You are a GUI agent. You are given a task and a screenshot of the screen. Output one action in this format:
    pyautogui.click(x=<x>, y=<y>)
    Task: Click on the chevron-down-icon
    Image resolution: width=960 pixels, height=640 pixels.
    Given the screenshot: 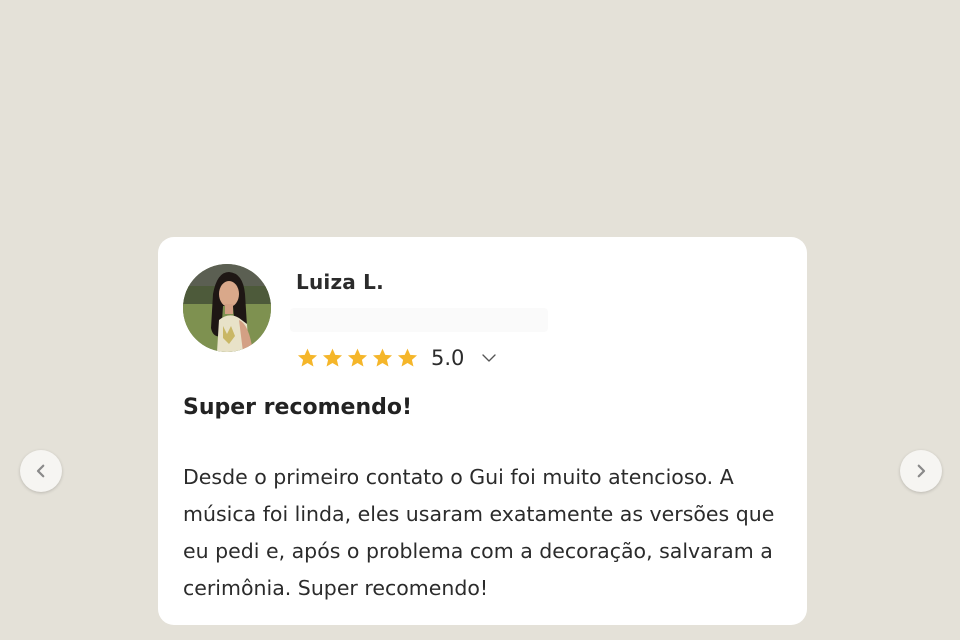 What is the action you would take?
    pyautogui.click(x=489, y=358)
    